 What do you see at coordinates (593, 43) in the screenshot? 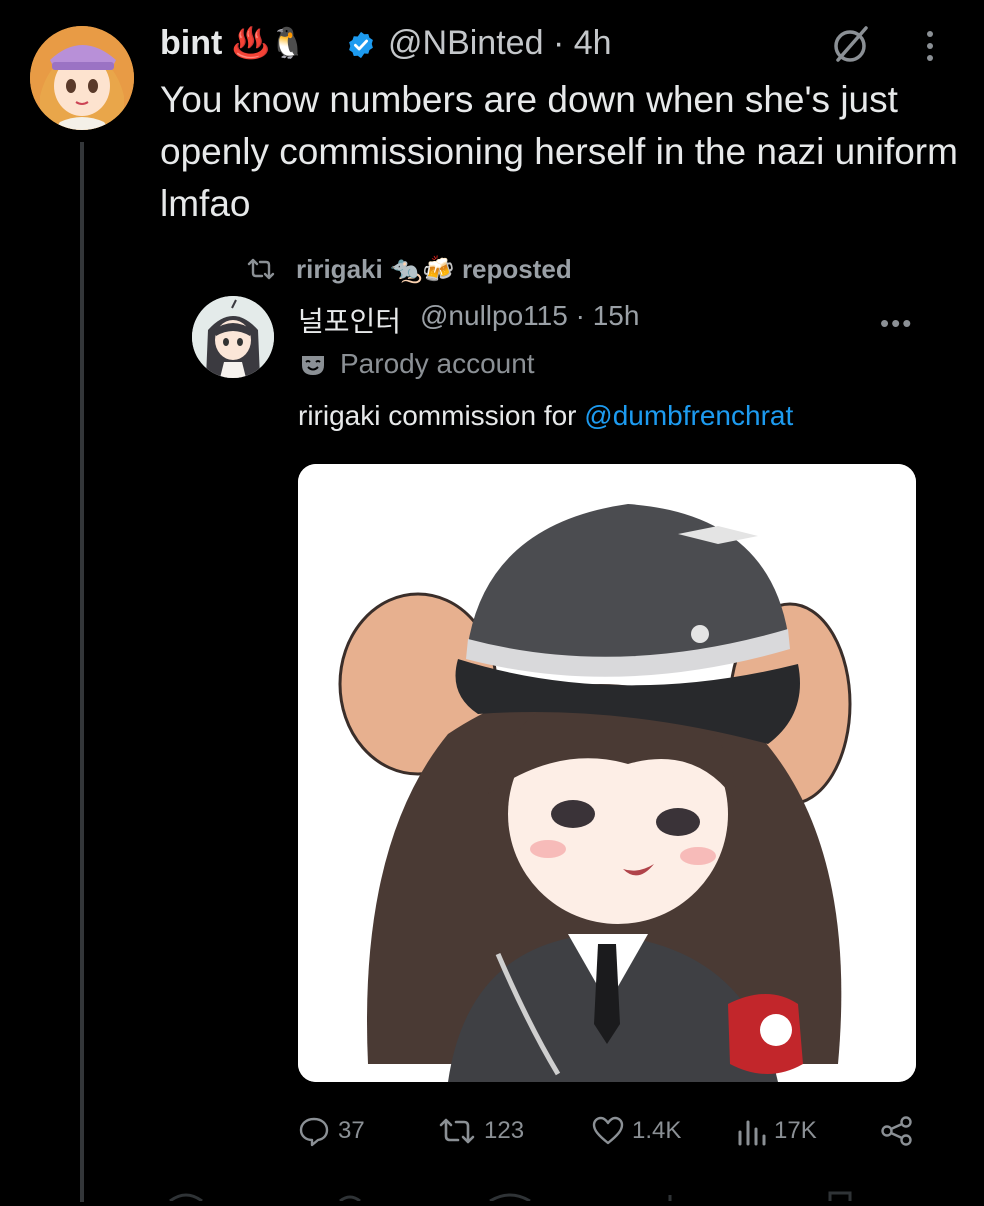
I see `timestamp: 4h` at bounding box center [593, 43].